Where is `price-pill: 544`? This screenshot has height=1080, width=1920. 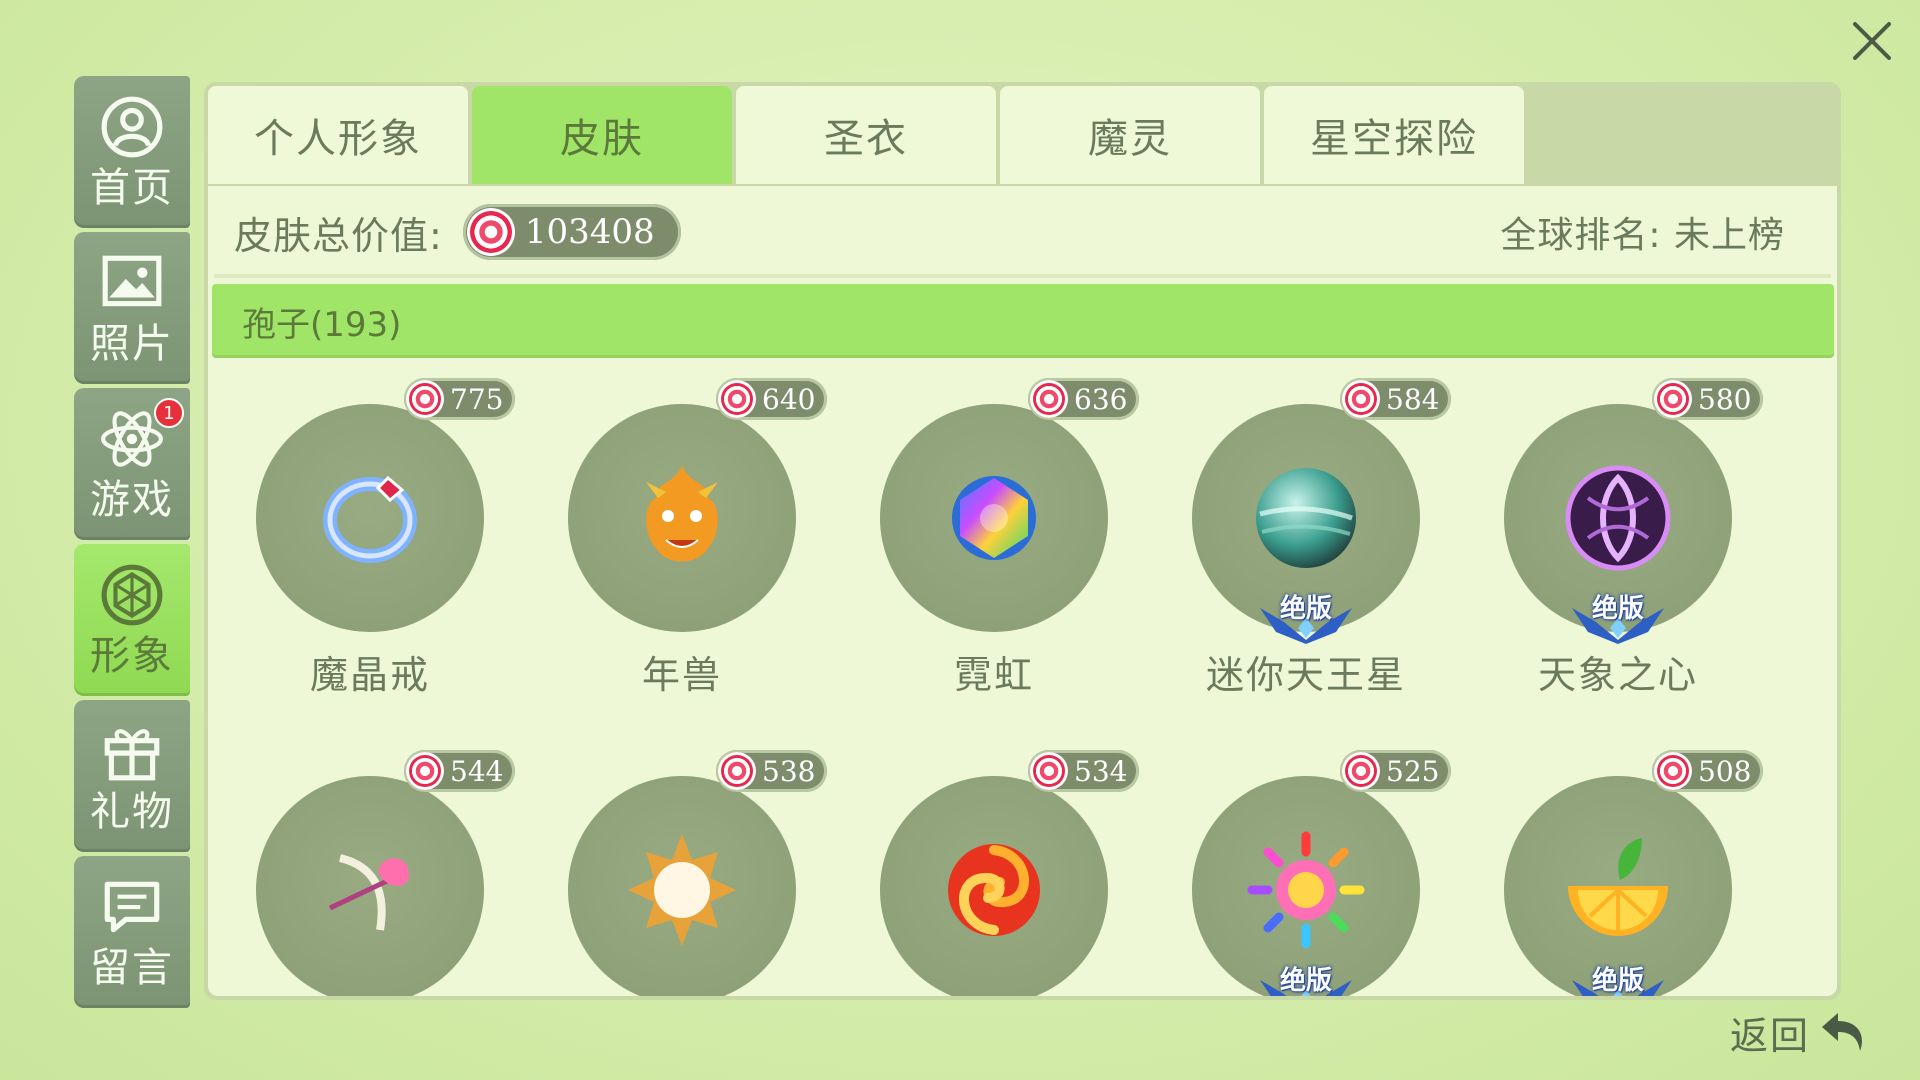
price-pill: 544 is located at coordinates (460, 771).